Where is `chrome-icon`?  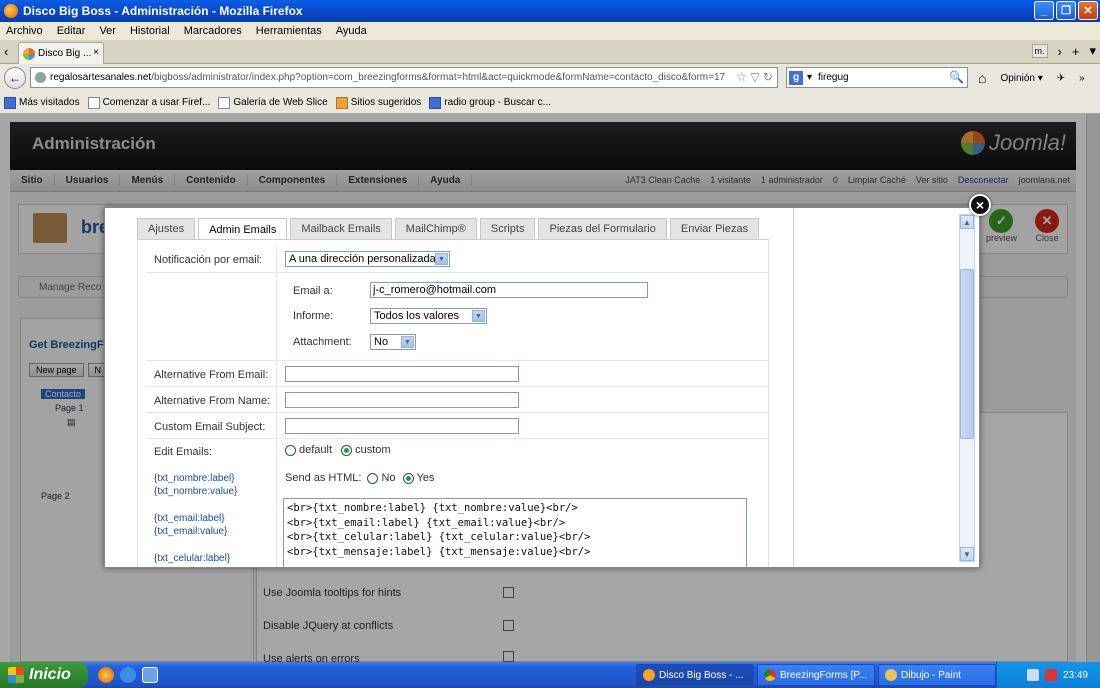
chrome-icon is located at coordinates (770, 675).